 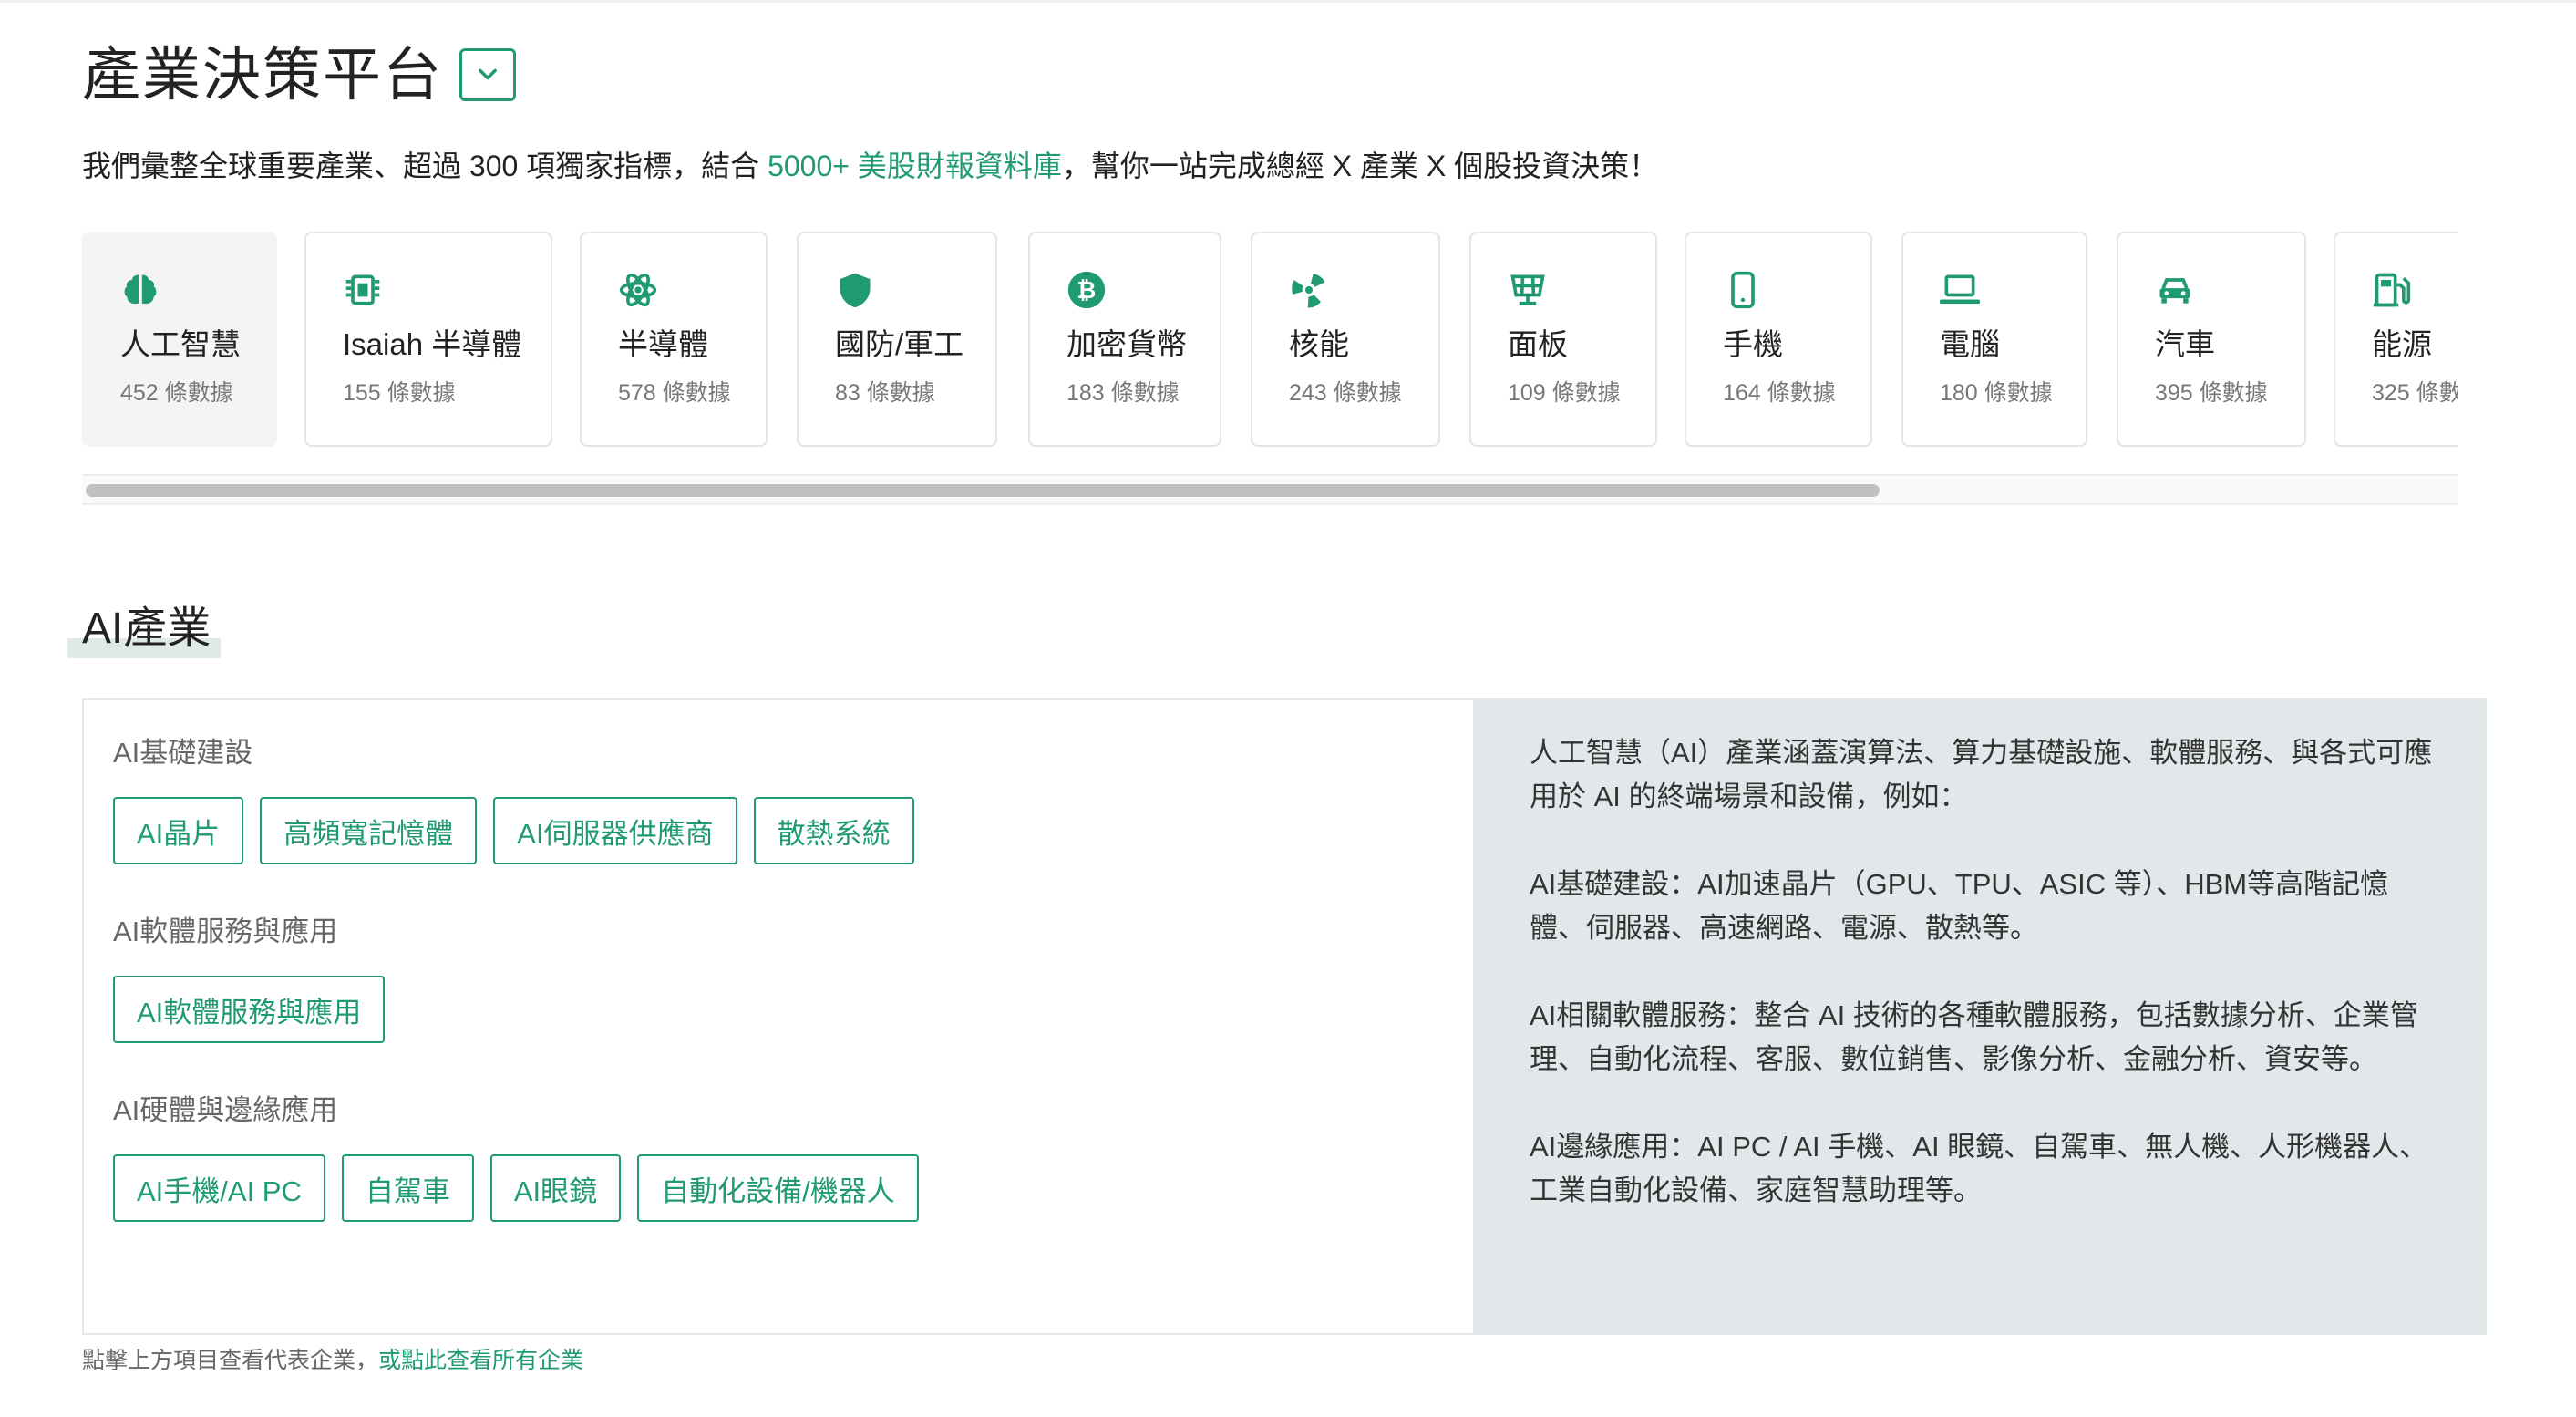 What do you see at coordinates (1996, 393) in the screenshot?
I see `category-count: 180 條數據` at bounding box center [1996, 393].